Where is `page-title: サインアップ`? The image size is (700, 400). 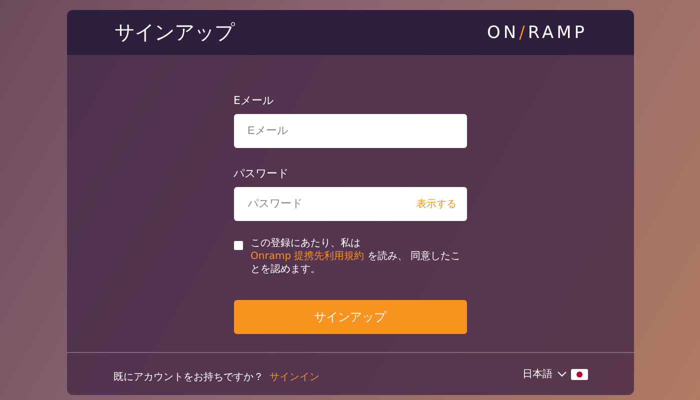 page-title: サインアップ is located at coordinates (174, 32).